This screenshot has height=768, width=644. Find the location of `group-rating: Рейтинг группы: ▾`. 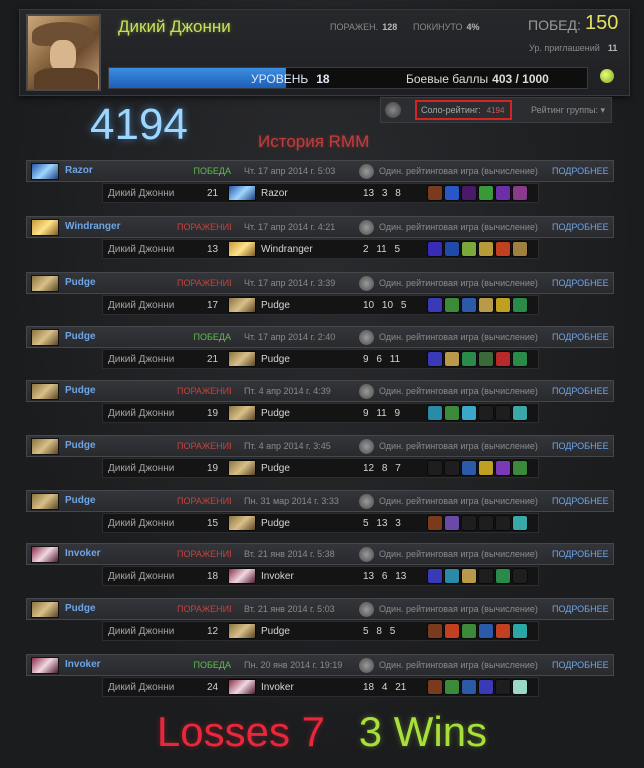

group-rating: Рейтинг группы: ▾ is located at coordinates (568, 110).